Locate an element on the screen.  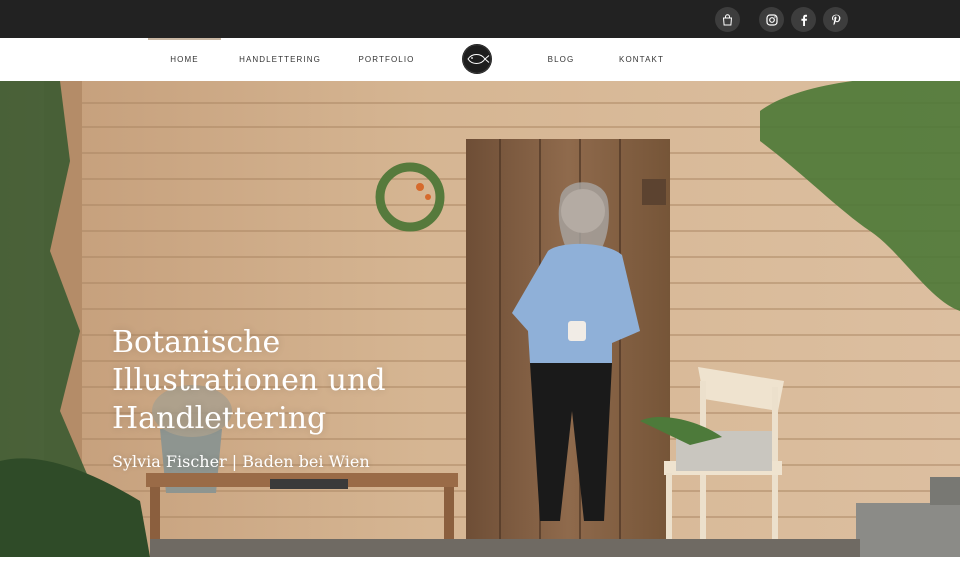
facebook-icon is located at coordinates (803, 19).